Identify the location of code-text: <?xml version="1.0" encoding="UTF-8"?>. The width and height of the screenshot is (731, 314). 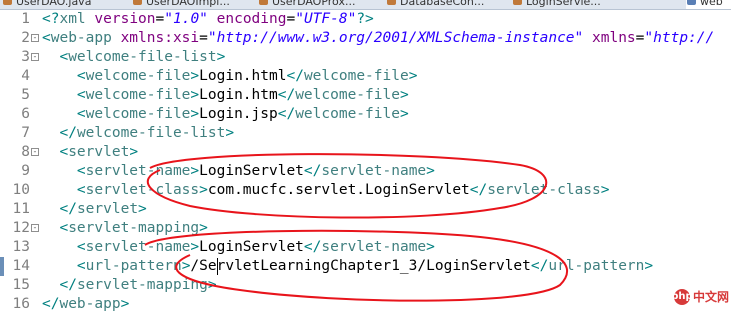
(208, 19).